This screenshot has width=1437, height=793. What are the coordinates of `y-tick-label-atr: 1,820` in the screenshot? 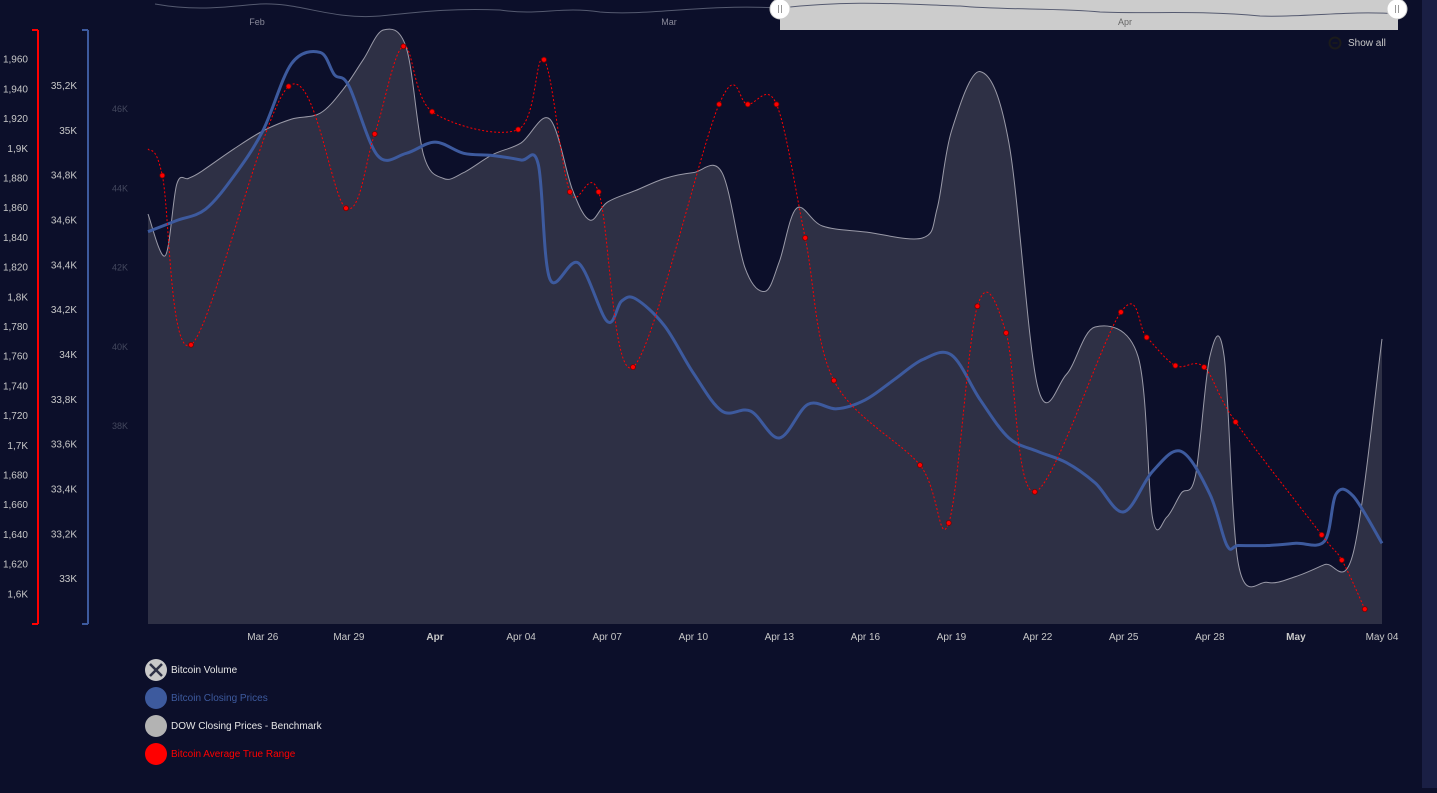 It's located at (15, 268).